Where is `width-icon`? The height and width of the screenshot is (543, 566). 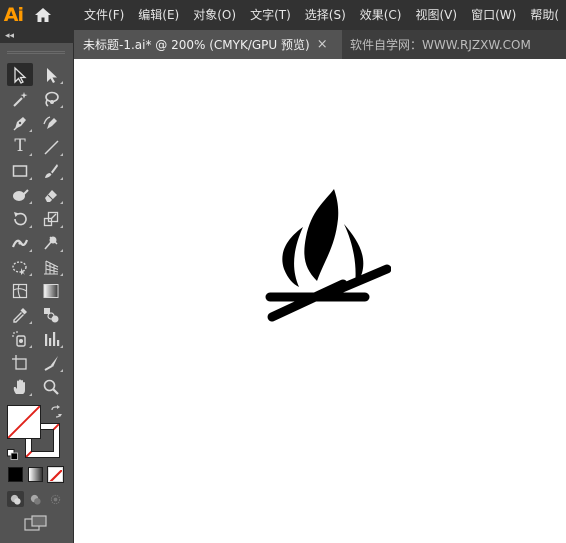 width-icon is located at coordinates (20, 243).